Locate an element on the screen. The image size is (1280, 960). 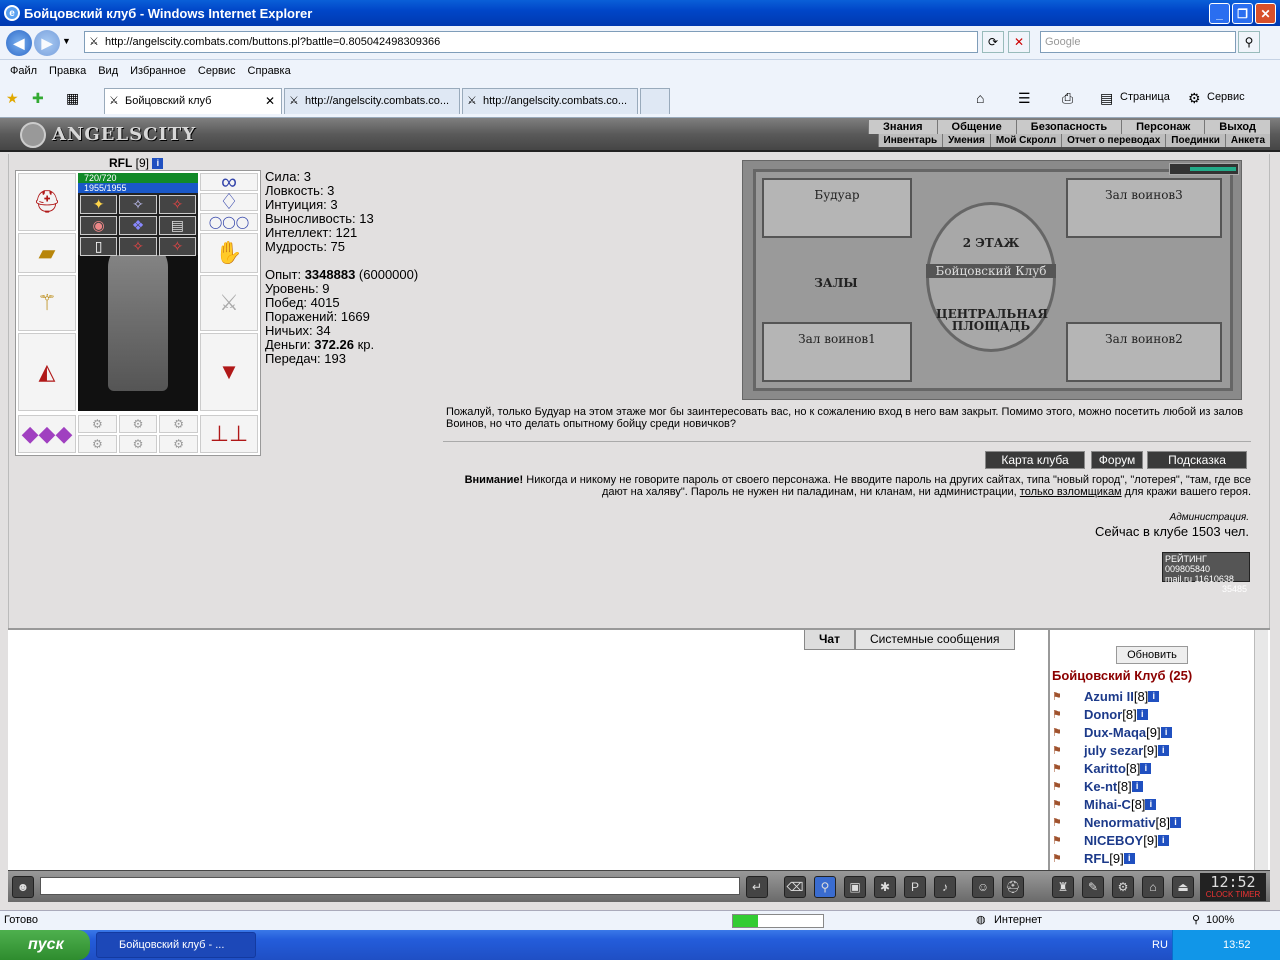
nav-inventory: Инвентарь is located at coordinates (910, 140).